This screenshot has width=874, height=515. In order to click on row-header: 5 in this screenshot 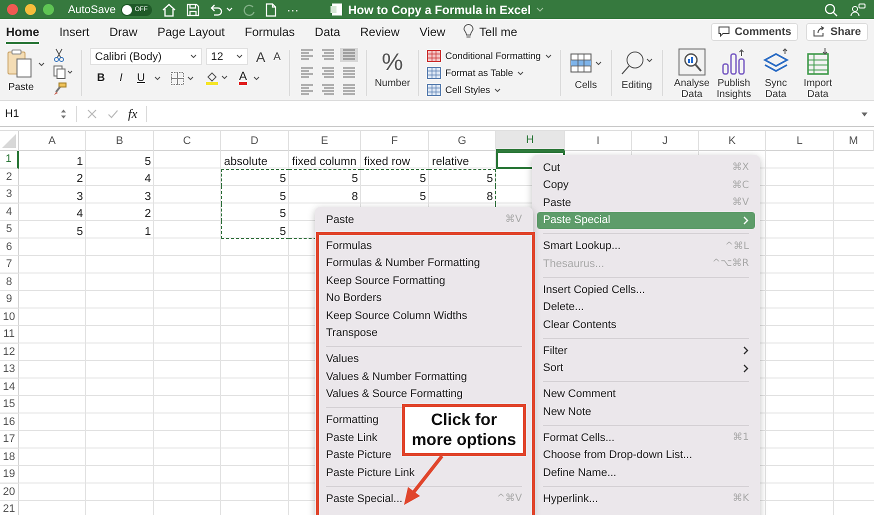, I will do `click(9, 229)`.